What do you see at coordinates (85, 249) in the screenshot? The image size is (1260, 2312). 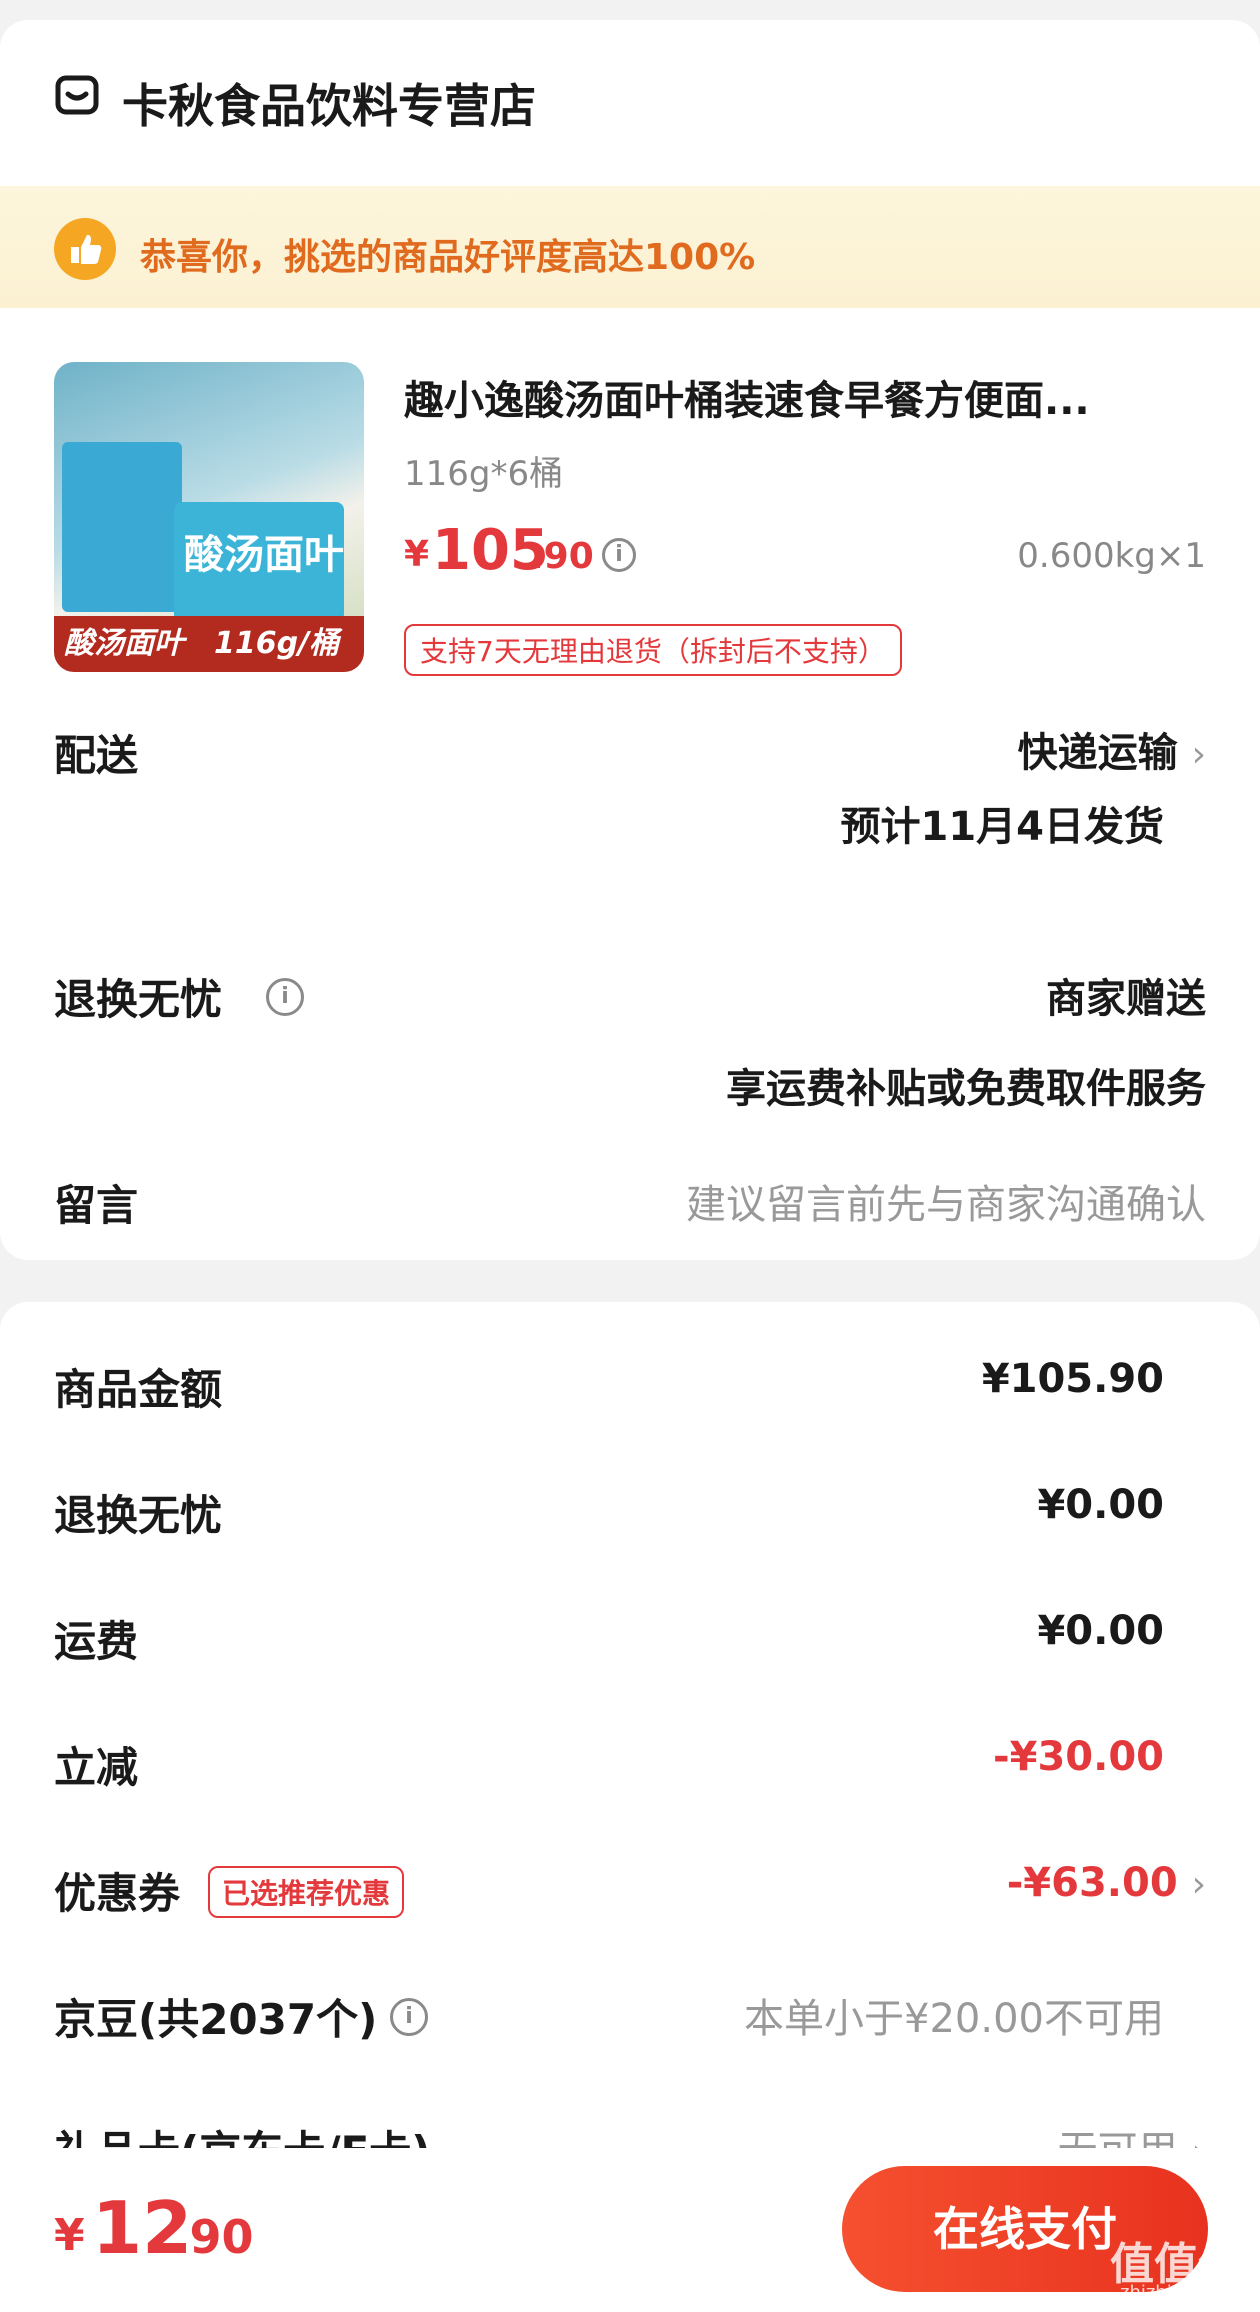 I see `thumbs-up-icon` at bounding box center [85, 249].